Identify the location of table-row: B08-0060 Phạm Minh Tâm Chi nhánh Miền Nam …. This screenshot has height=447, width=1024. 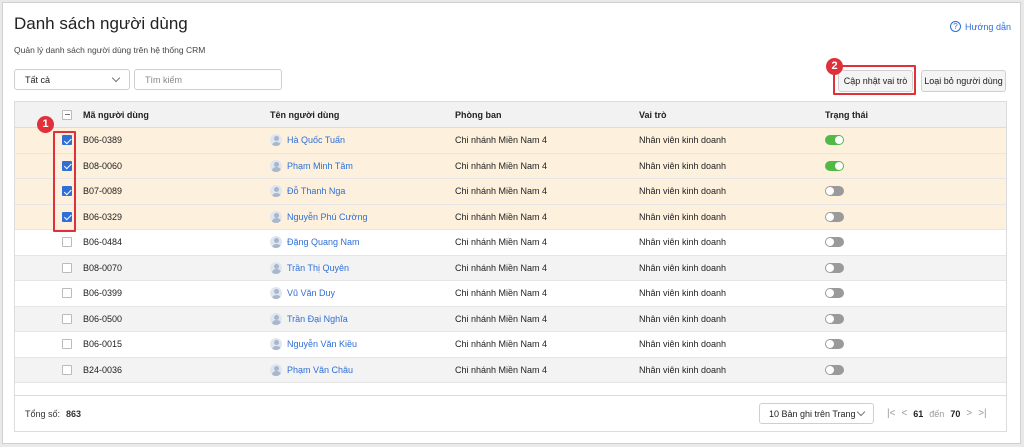
(510, 166).